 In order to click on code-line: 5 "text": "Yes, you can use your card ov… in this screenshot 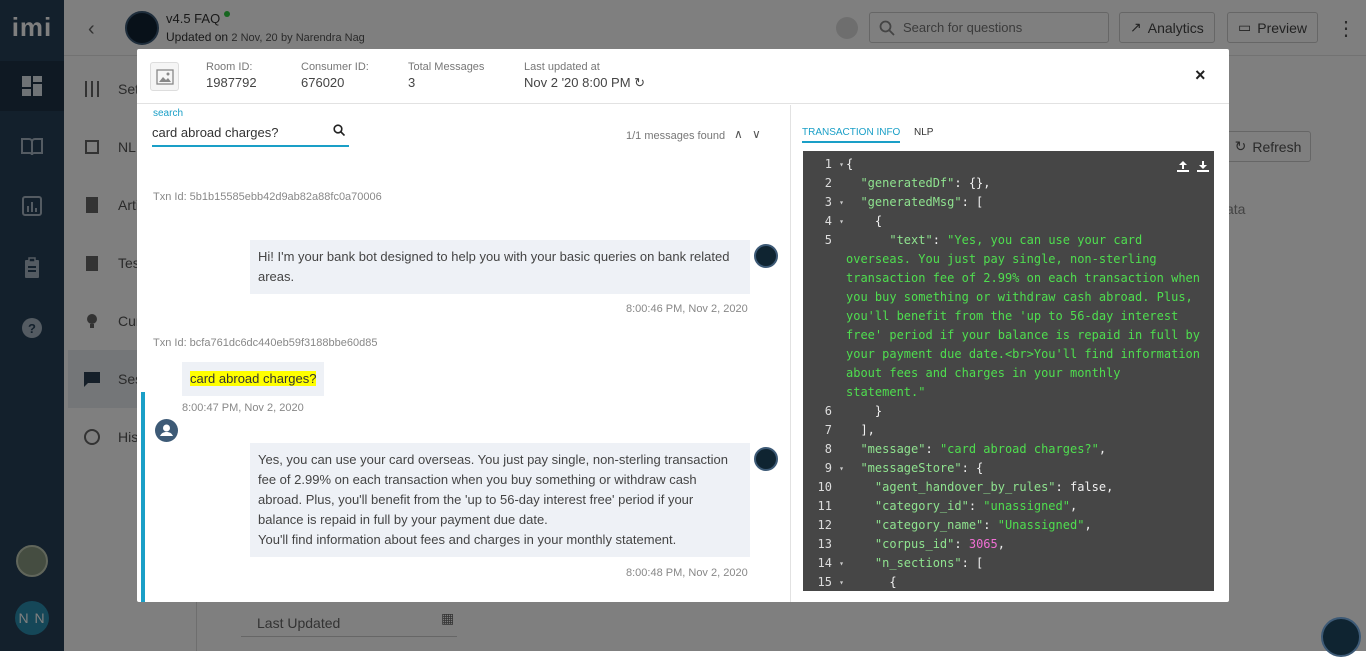, I will do `click(1008, 316)`.